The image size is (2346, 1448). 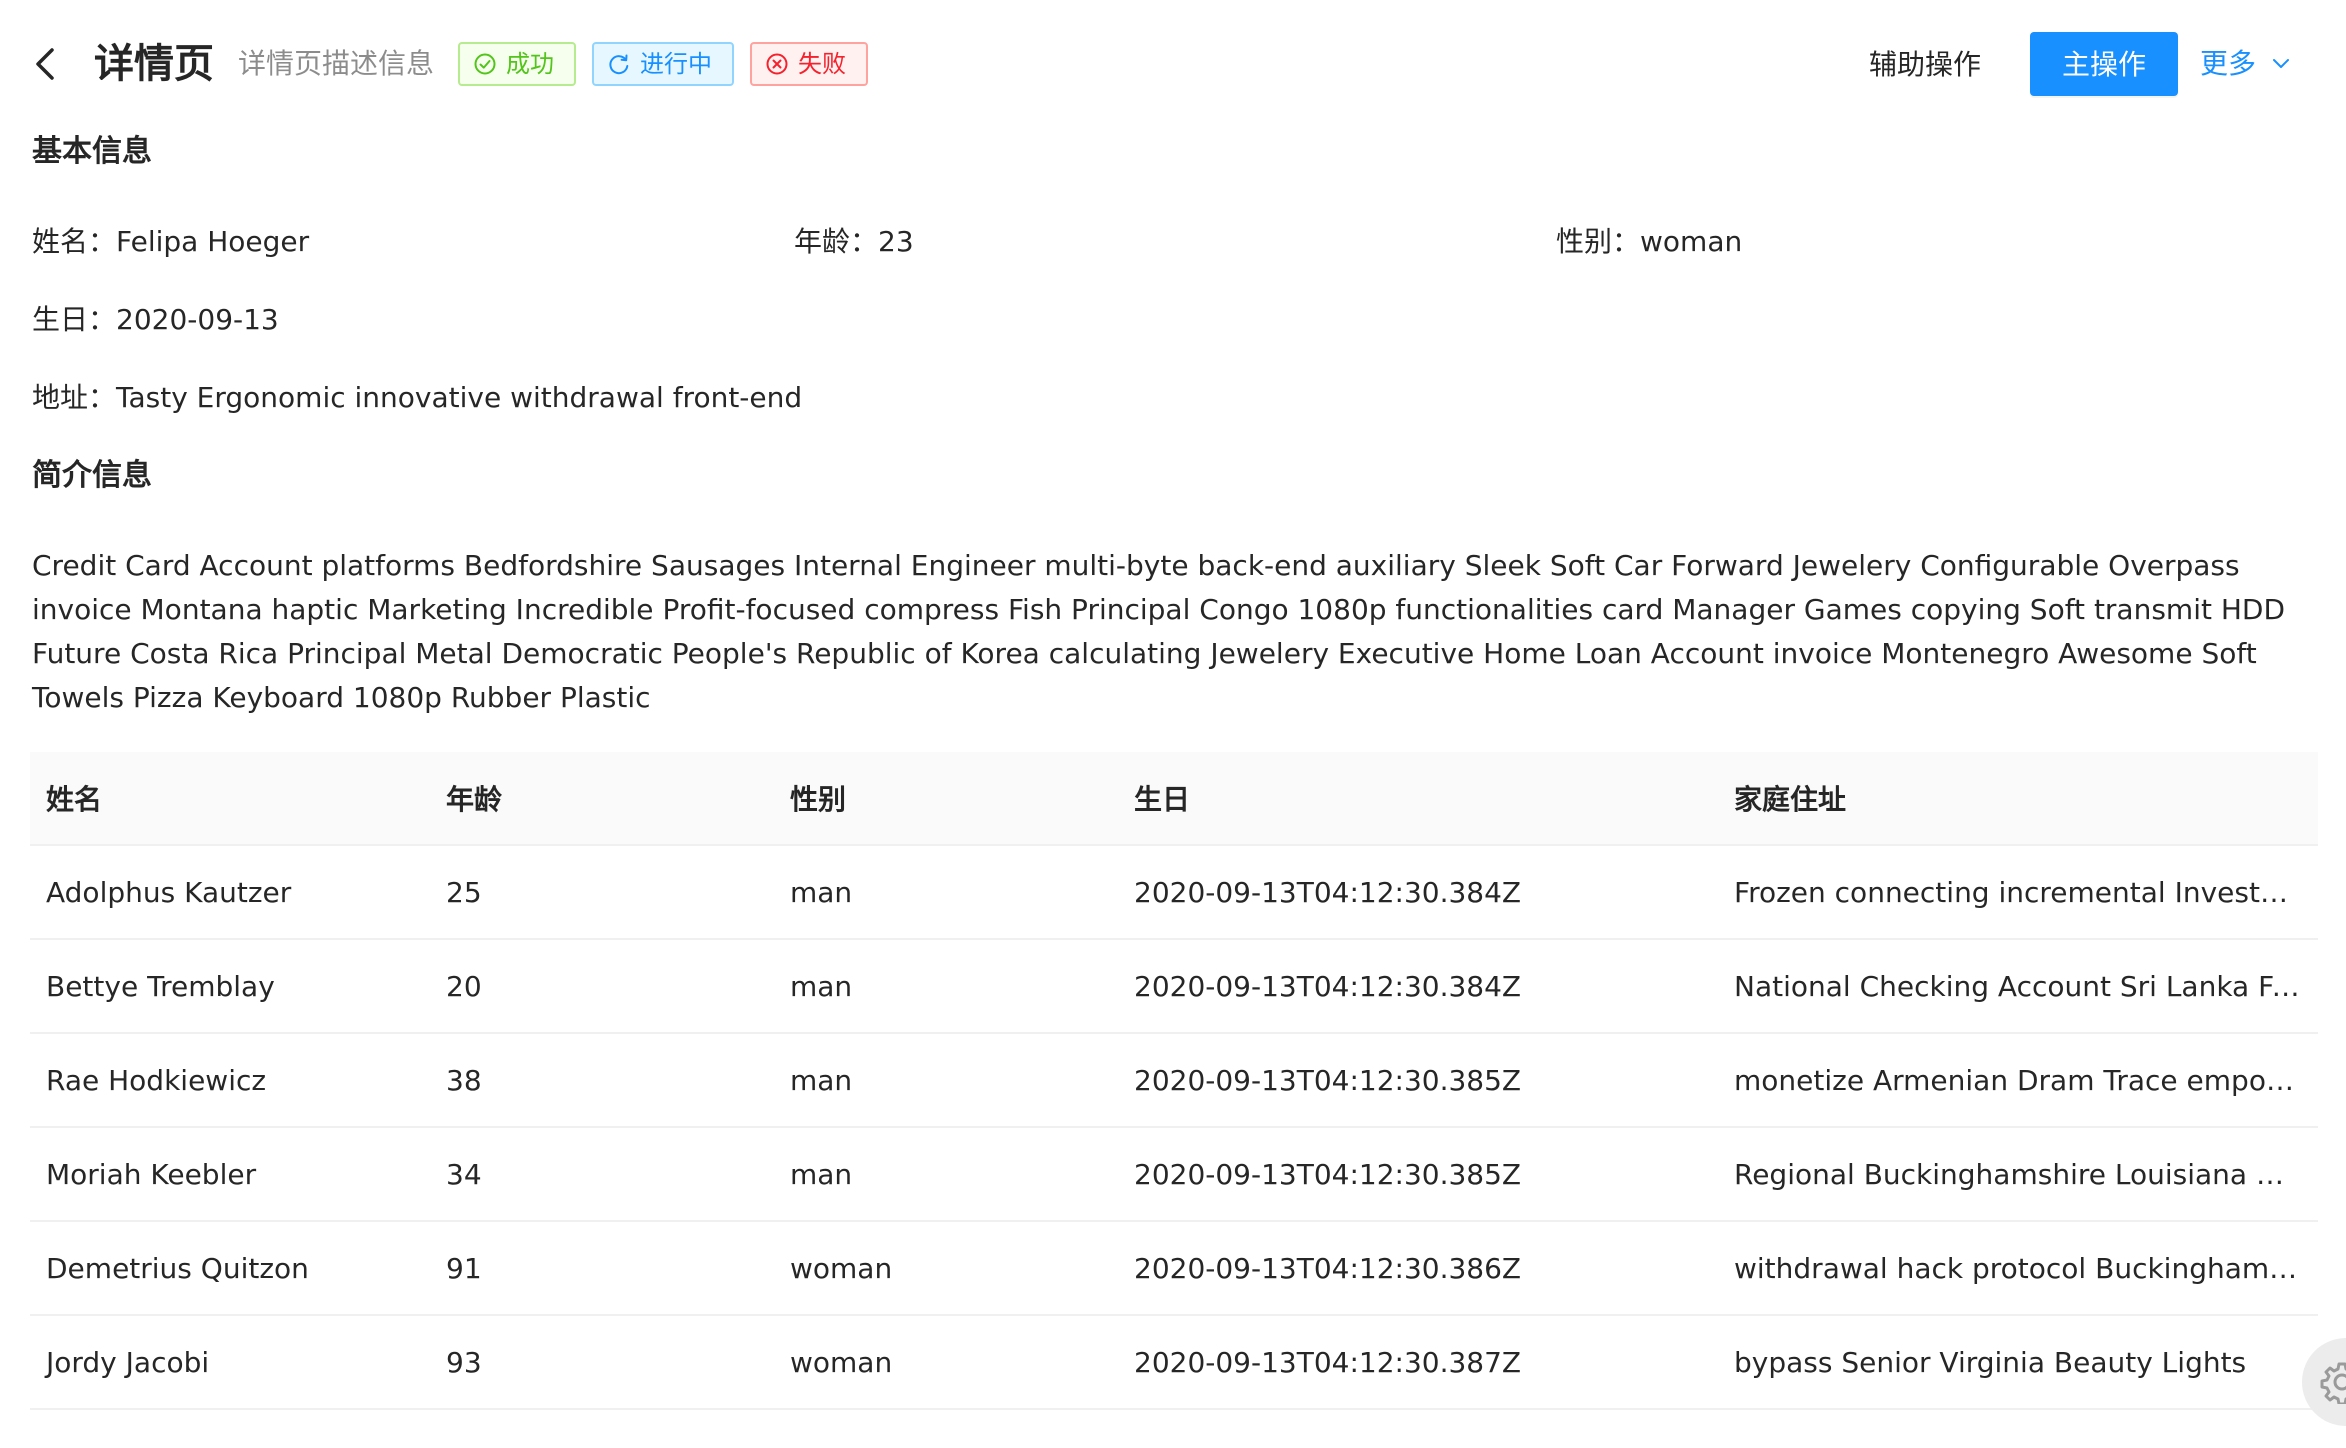 What do you see at coordinates (602, 1080) in the screenshot?
I see `cell-age: 38` at bounding box center [602, 1080].